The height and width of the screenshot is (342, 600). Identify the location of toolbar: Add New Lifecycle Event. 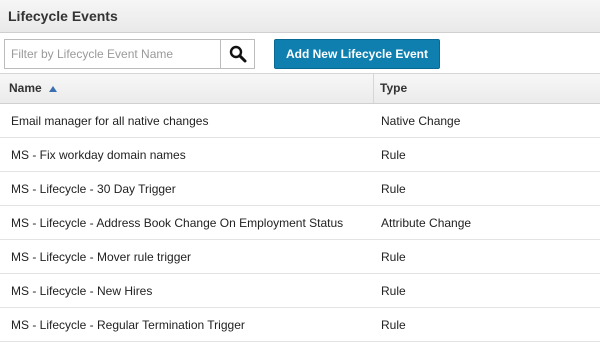
(300, 53).